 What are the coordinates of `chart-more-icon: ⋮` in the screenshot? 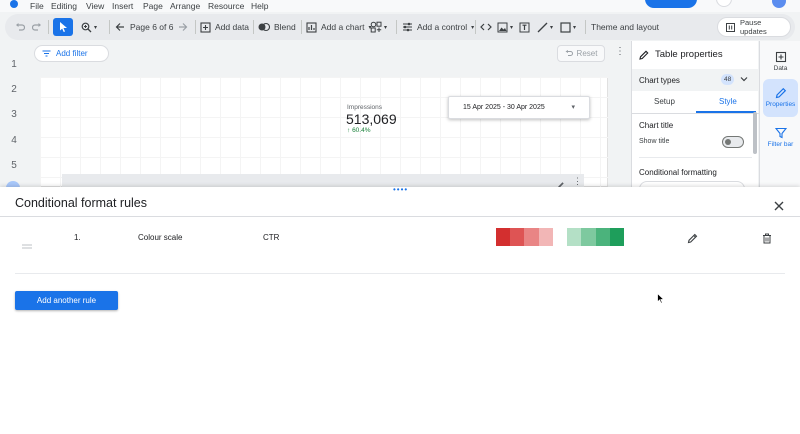 It's located at (577, 181).